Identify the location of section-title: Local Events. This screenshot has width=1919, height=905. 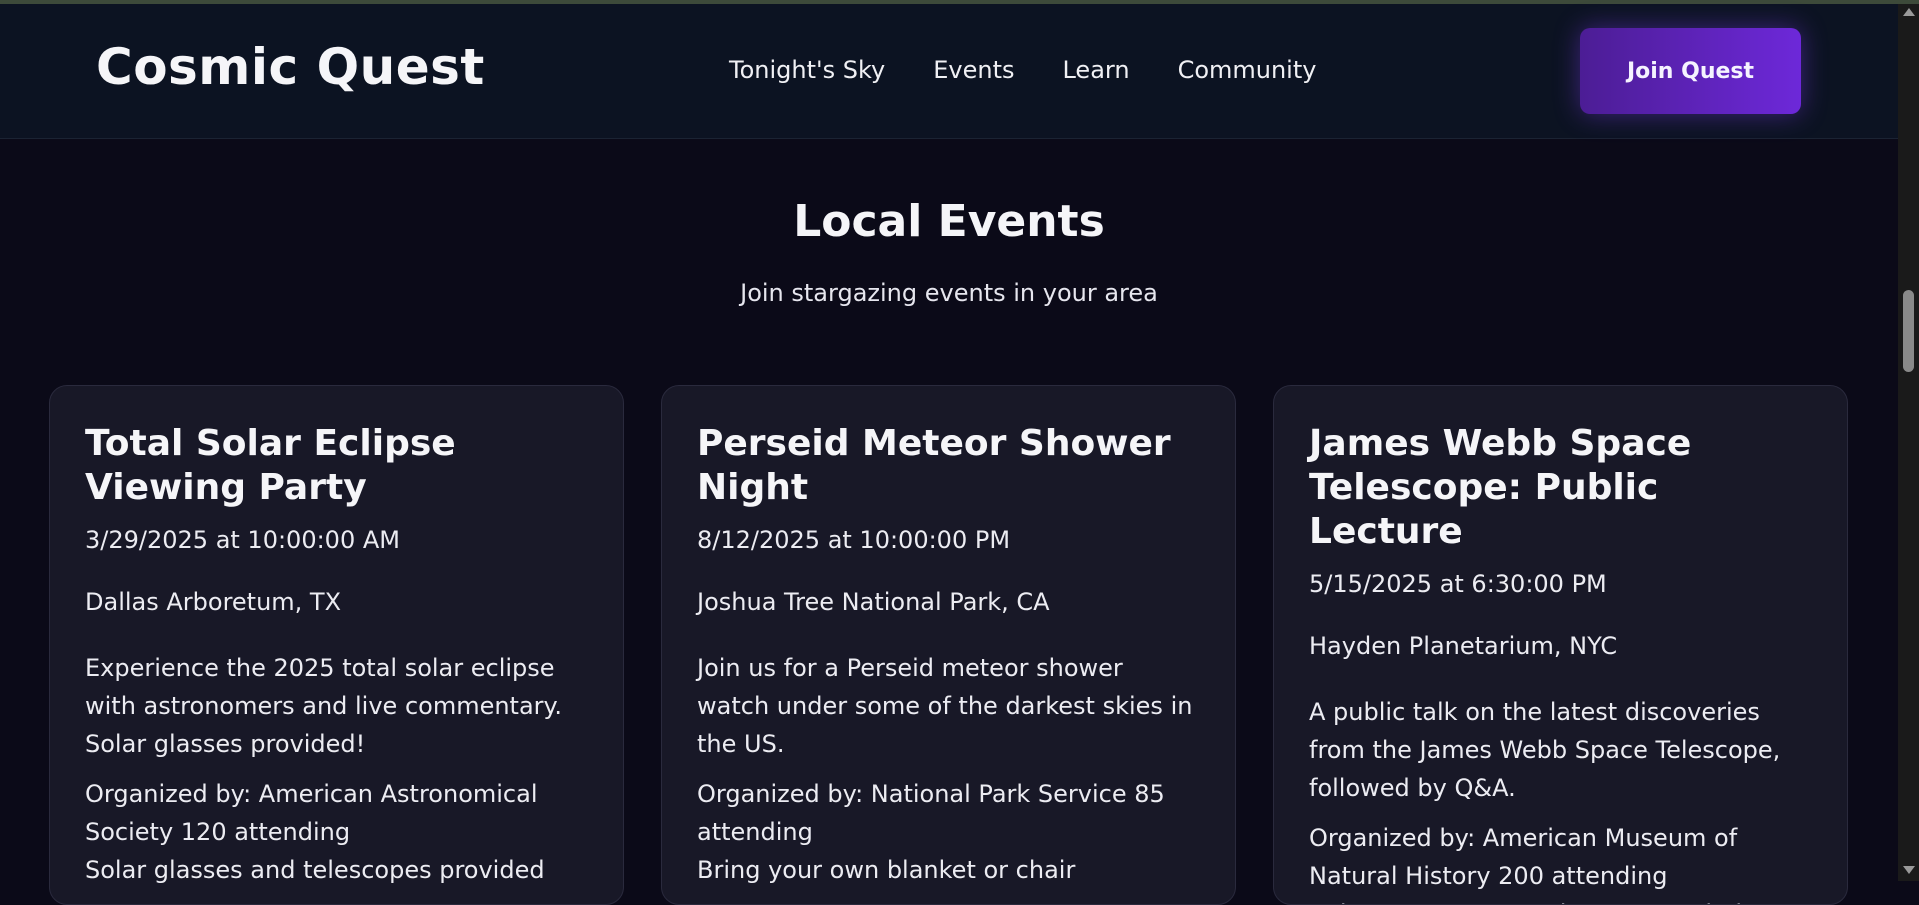
(949, 221).